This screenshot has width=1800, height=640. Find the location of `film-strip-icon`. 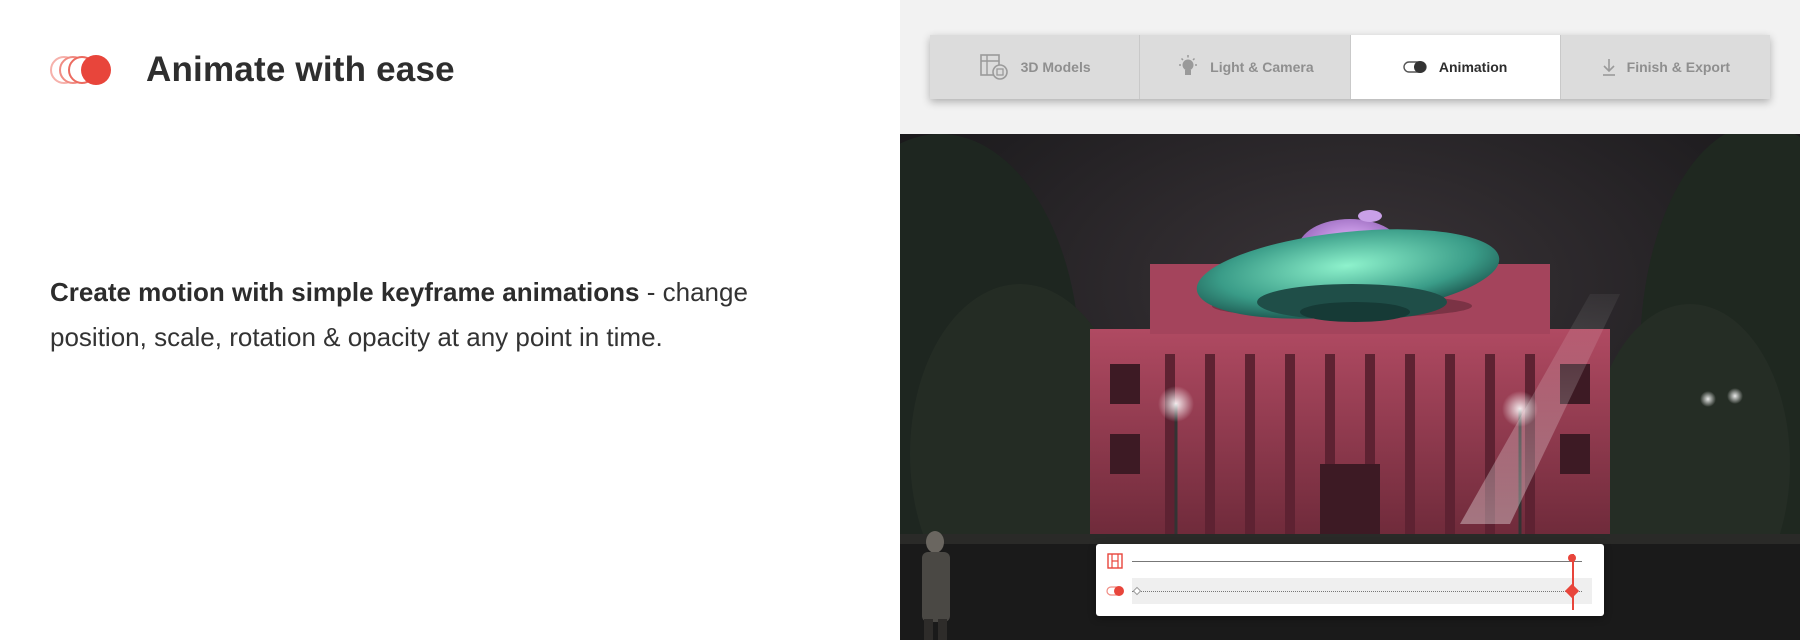

film-strip-icon is located at coordinates (1115, 561).